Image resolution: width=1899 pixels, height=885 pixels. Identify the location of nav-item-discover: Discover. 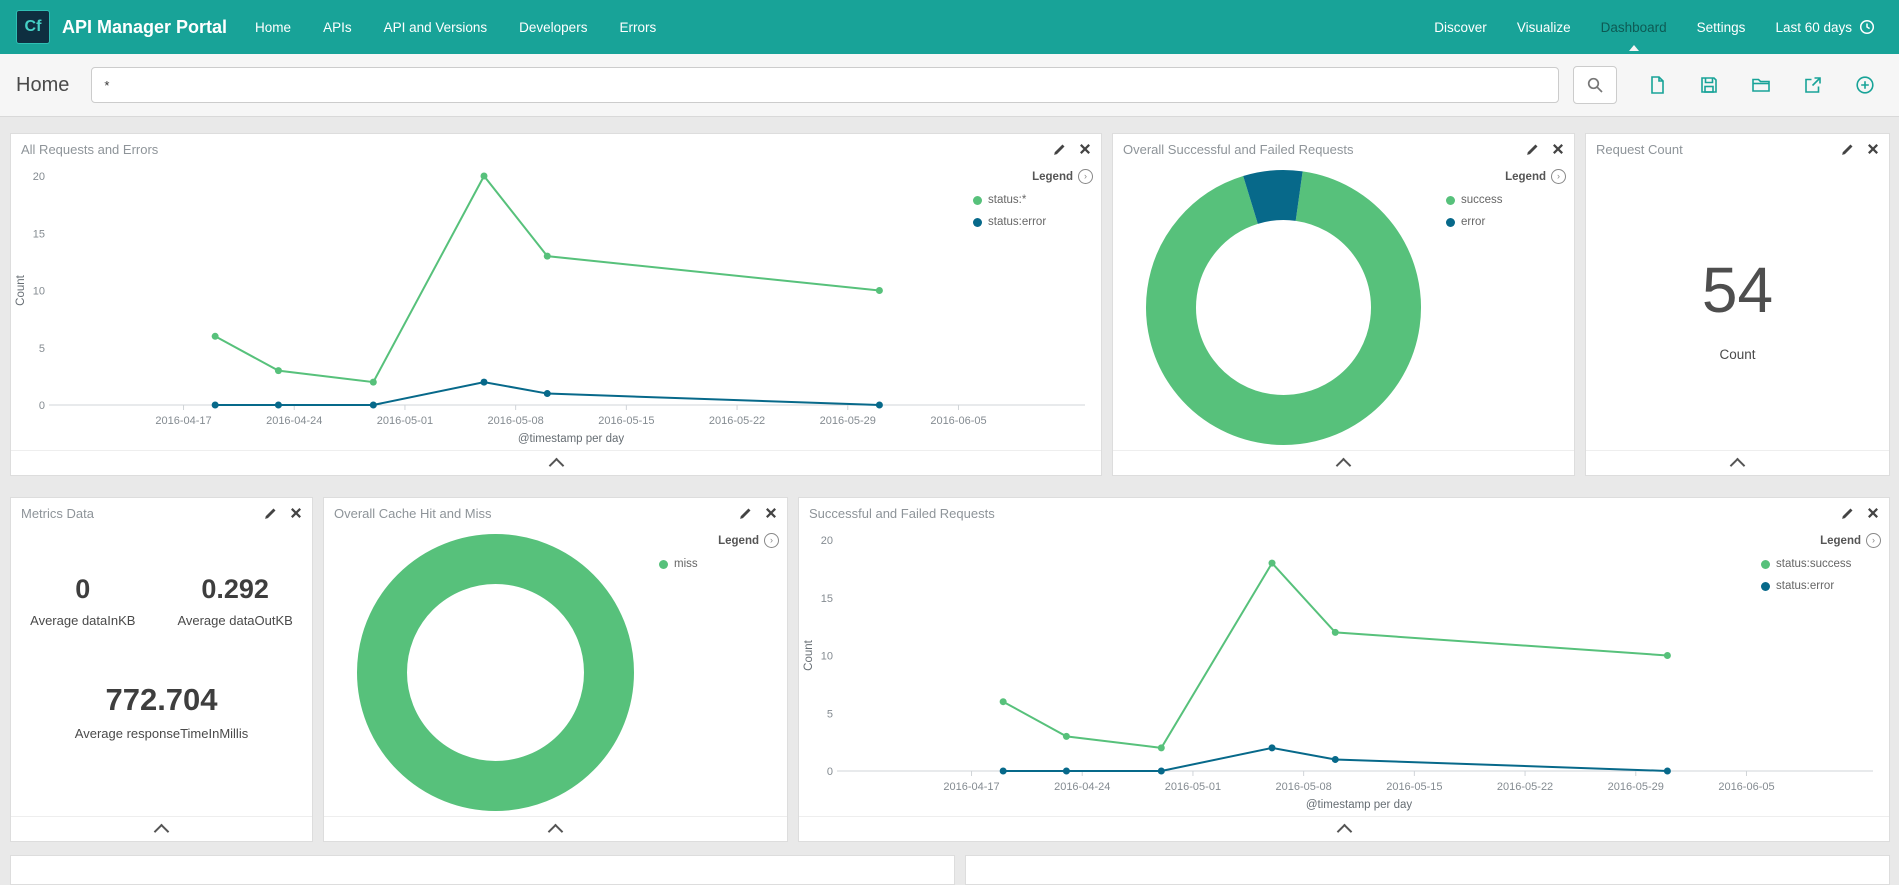
(1460, 27).